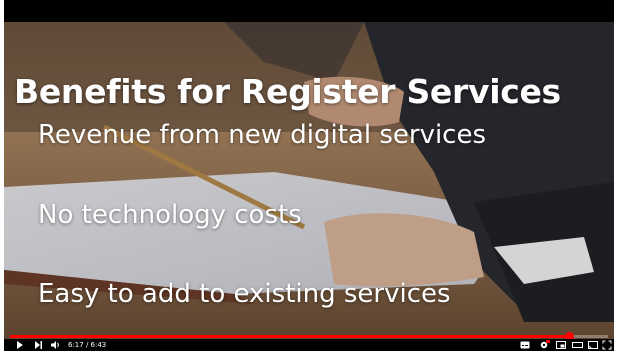  What do you see at coordinates (544, 345) in the screenshot?
I see `settings-icon` at bounding box center [544, 345].